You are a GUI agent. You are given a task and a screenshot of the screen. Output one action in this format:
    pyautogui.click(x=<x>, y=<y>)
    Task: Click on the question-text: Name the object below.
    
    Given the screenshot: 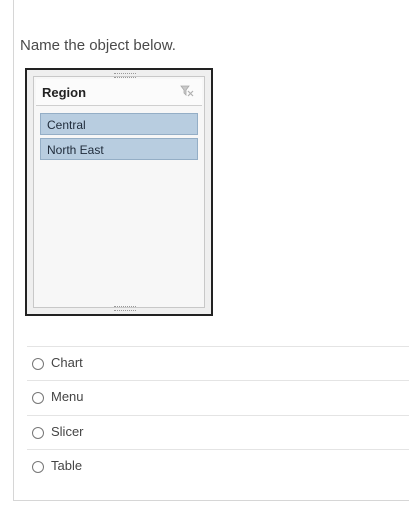 What is the action you would take?
    pyautogui.click(x=98, y=45)
    